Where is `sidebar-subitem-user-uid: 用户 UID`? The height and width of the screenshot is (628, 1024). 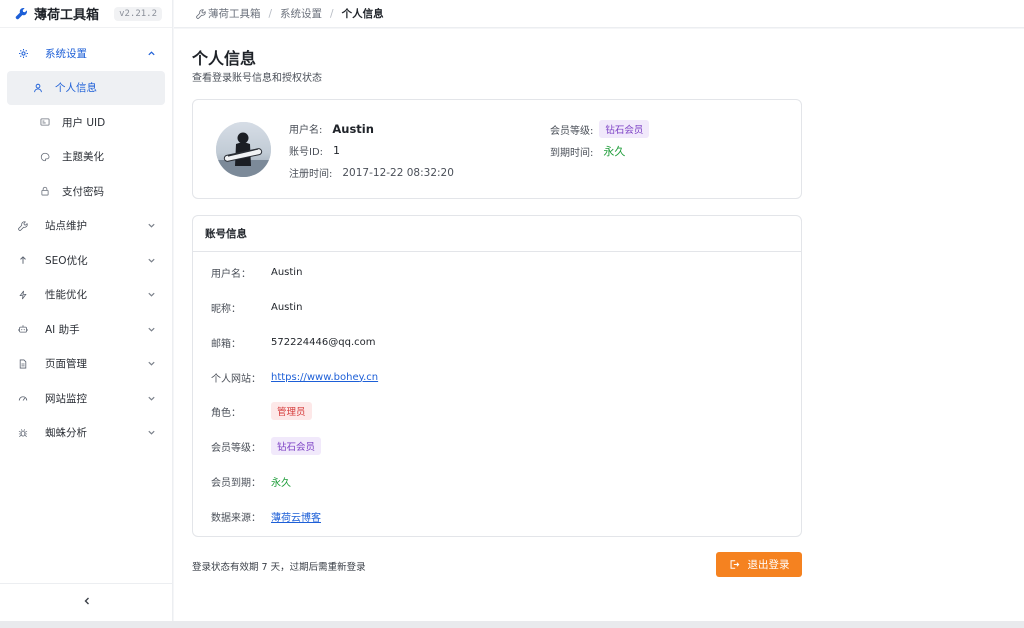 sidebar-subitem-user-uid: 用户 UID is located at coordinates (86, 122).